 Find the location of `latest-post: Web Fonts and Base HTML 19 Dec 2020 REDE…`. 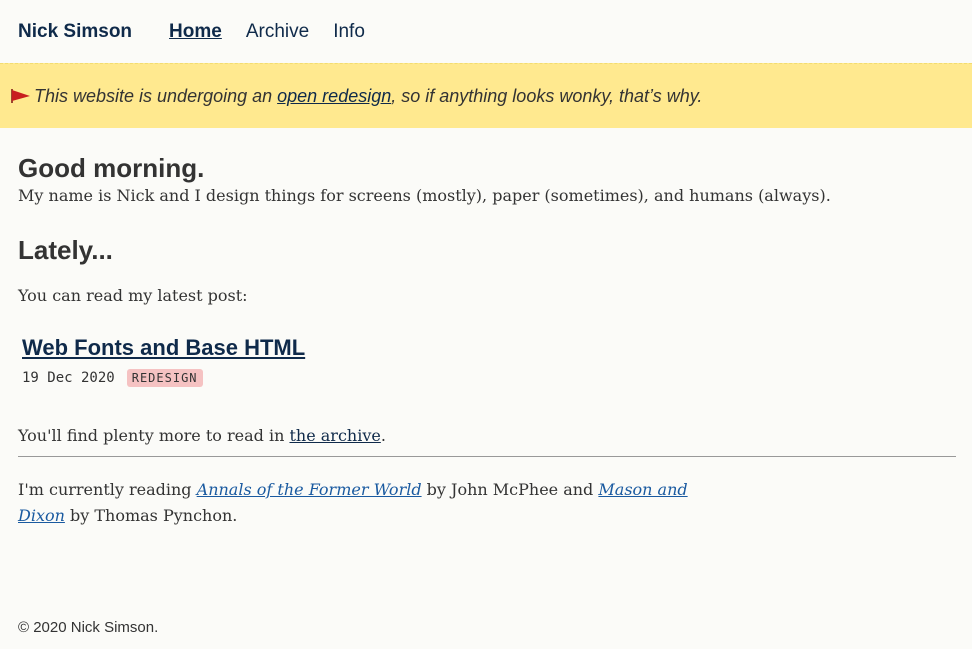

latest-post: Web Fonts and Base HTML 19 Dec 2020 REDE… is located at coordinates (488, 361).